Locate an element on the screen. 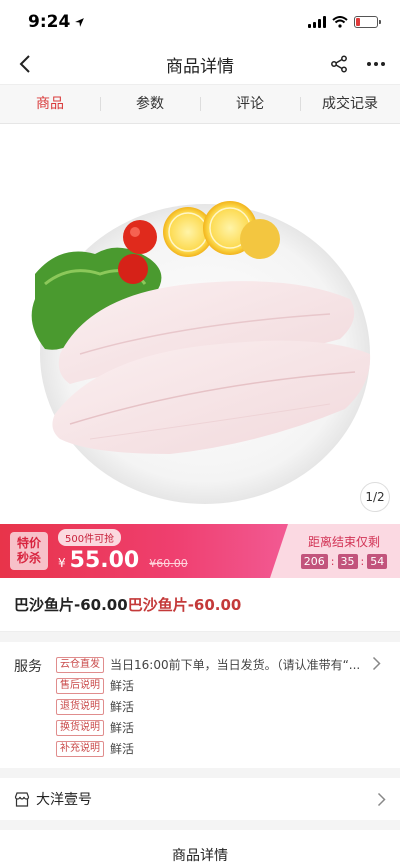 The image size is (400, 865). countdown-minutes: 35 is located at coordinates (347, 561).